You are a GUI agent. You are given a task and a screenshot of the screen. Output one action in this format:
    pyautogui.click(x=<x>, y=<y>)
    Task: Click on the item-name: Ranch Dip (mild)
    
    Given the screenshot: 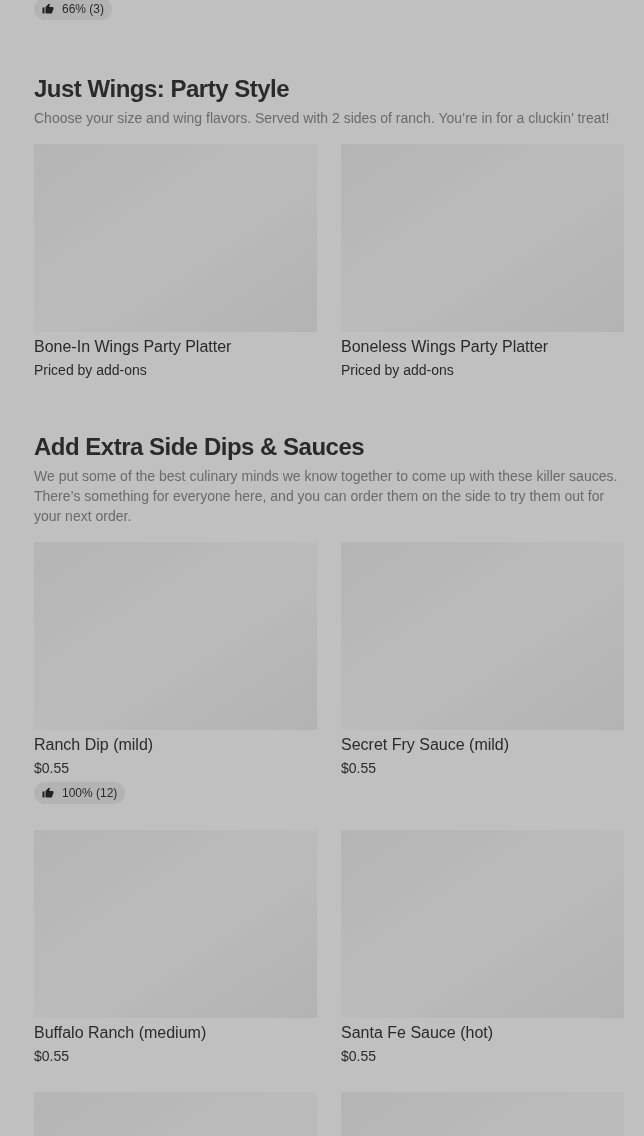 What is the action you would take?
    pyautogui.click(x=175, y=745)
    